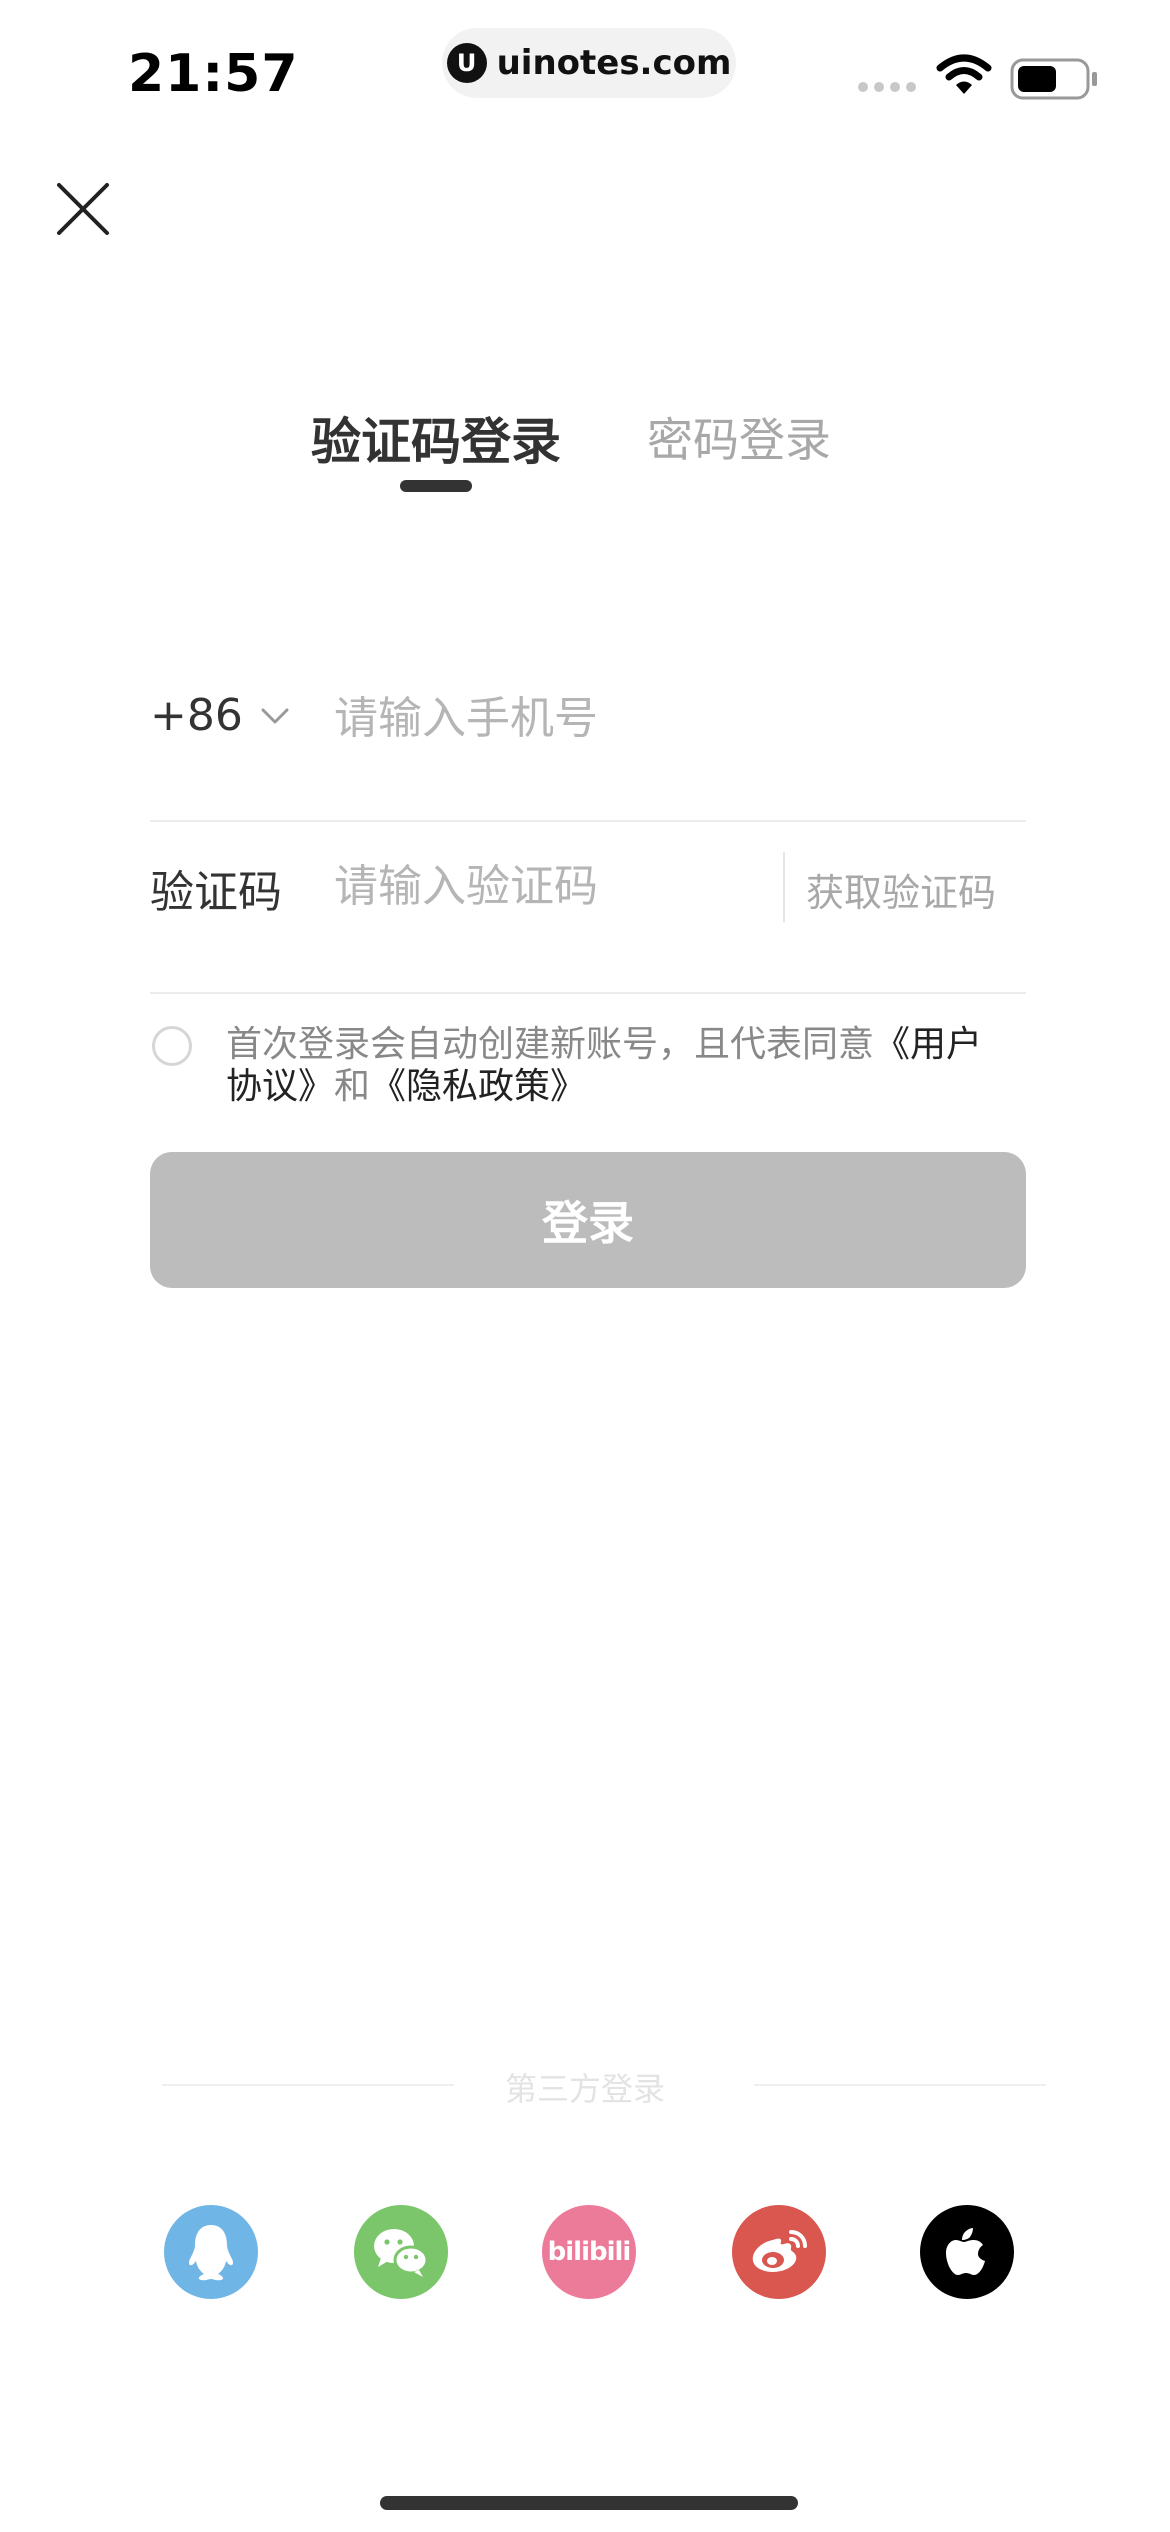 This screenshot has height=2532, width=1170. What do you see at coordinates (83, 209) in the screenshot?
I see `close-icon` at bounding box center [83, 209].